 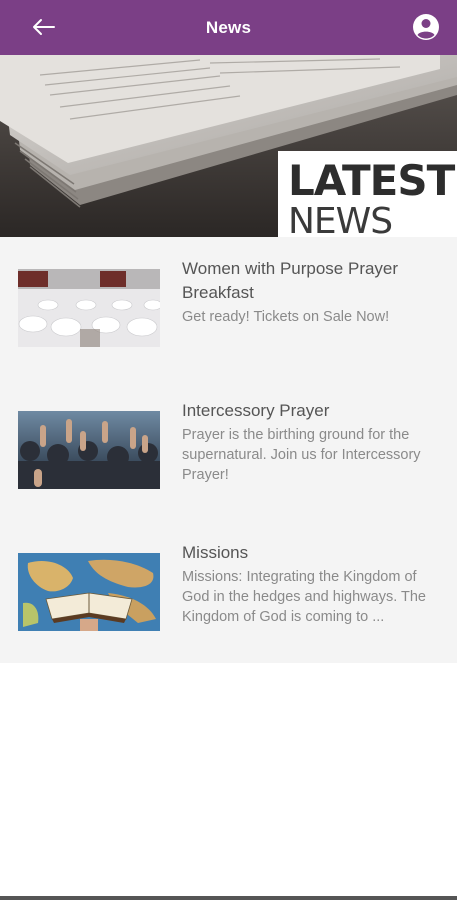 I want to click on latest-news-badge: LATEST NEWS, so click(x=367, y=194).